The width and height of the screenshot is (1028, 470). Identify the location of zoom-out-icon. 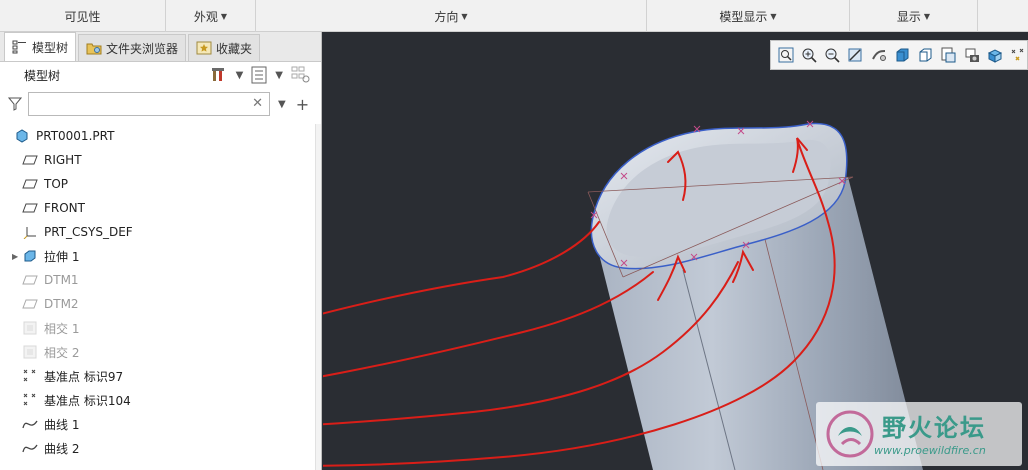
(832, 55).